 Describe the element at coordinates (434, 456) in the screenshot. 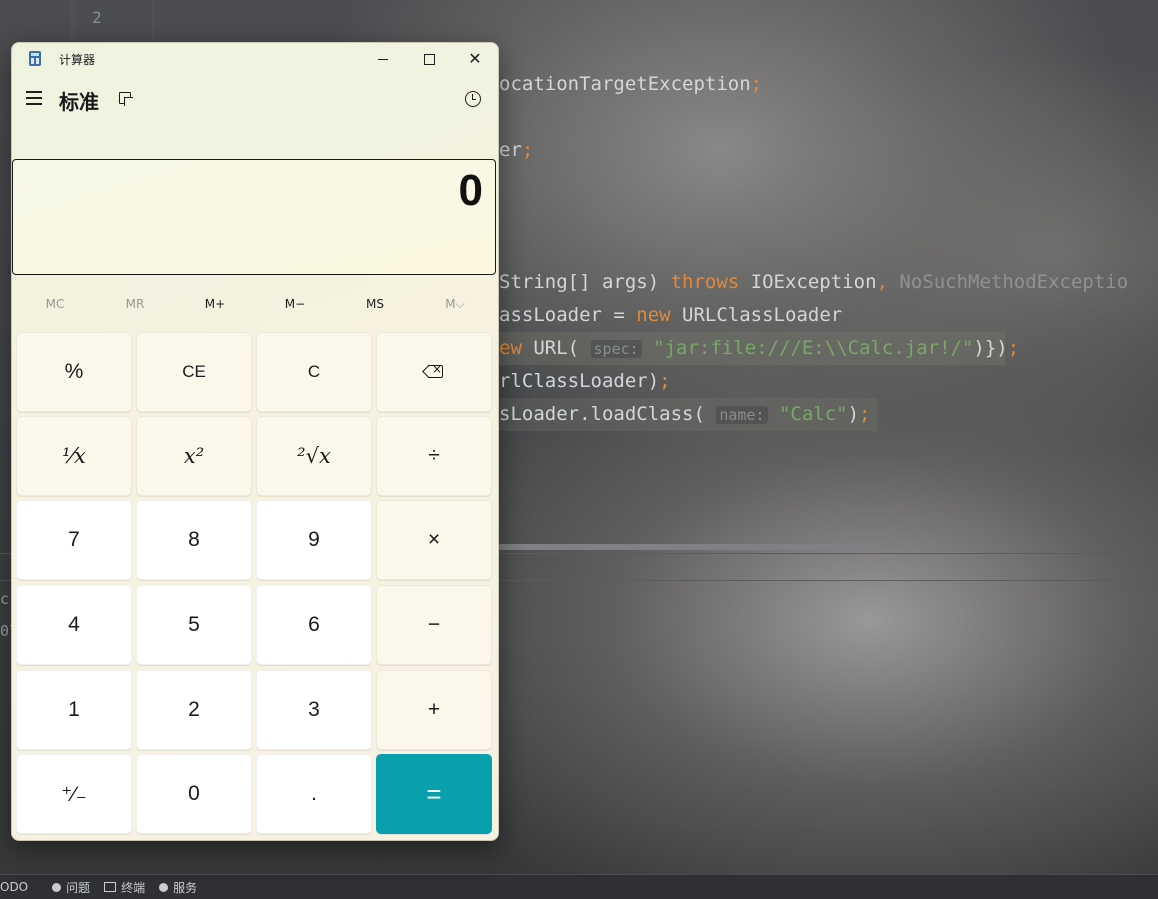

I see `divide-button: ÷` at that location.